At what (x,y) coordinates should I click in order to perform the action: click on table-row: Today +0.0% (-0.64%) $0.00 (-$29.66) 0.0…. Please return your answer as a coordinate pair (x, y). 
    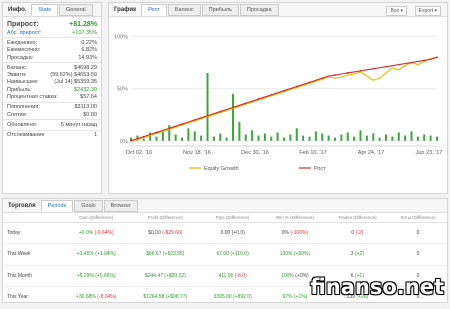
    Looking at the image, I should click on (225, 233).